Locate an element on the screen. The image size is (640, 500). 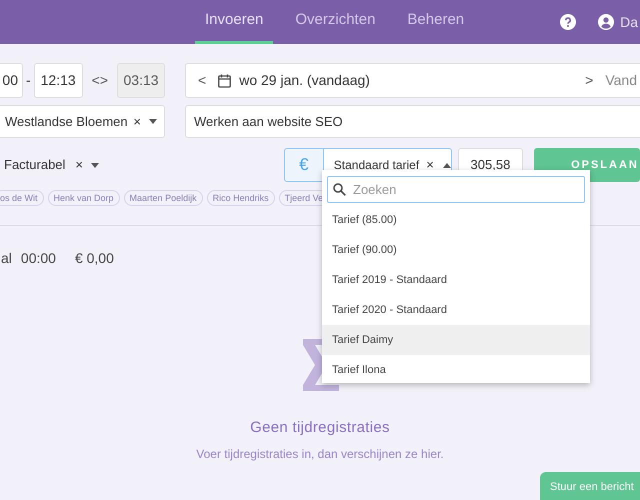
rate-option: Tarief 2019 - Standaard is located at coordinates (456, 280).